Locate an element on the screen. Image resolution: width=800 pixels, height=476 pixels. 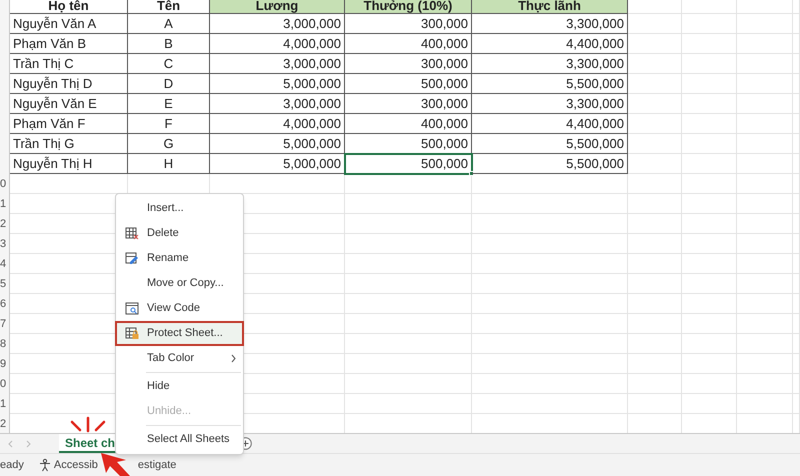
row-header: 8 is located at coordinates (5, 344).